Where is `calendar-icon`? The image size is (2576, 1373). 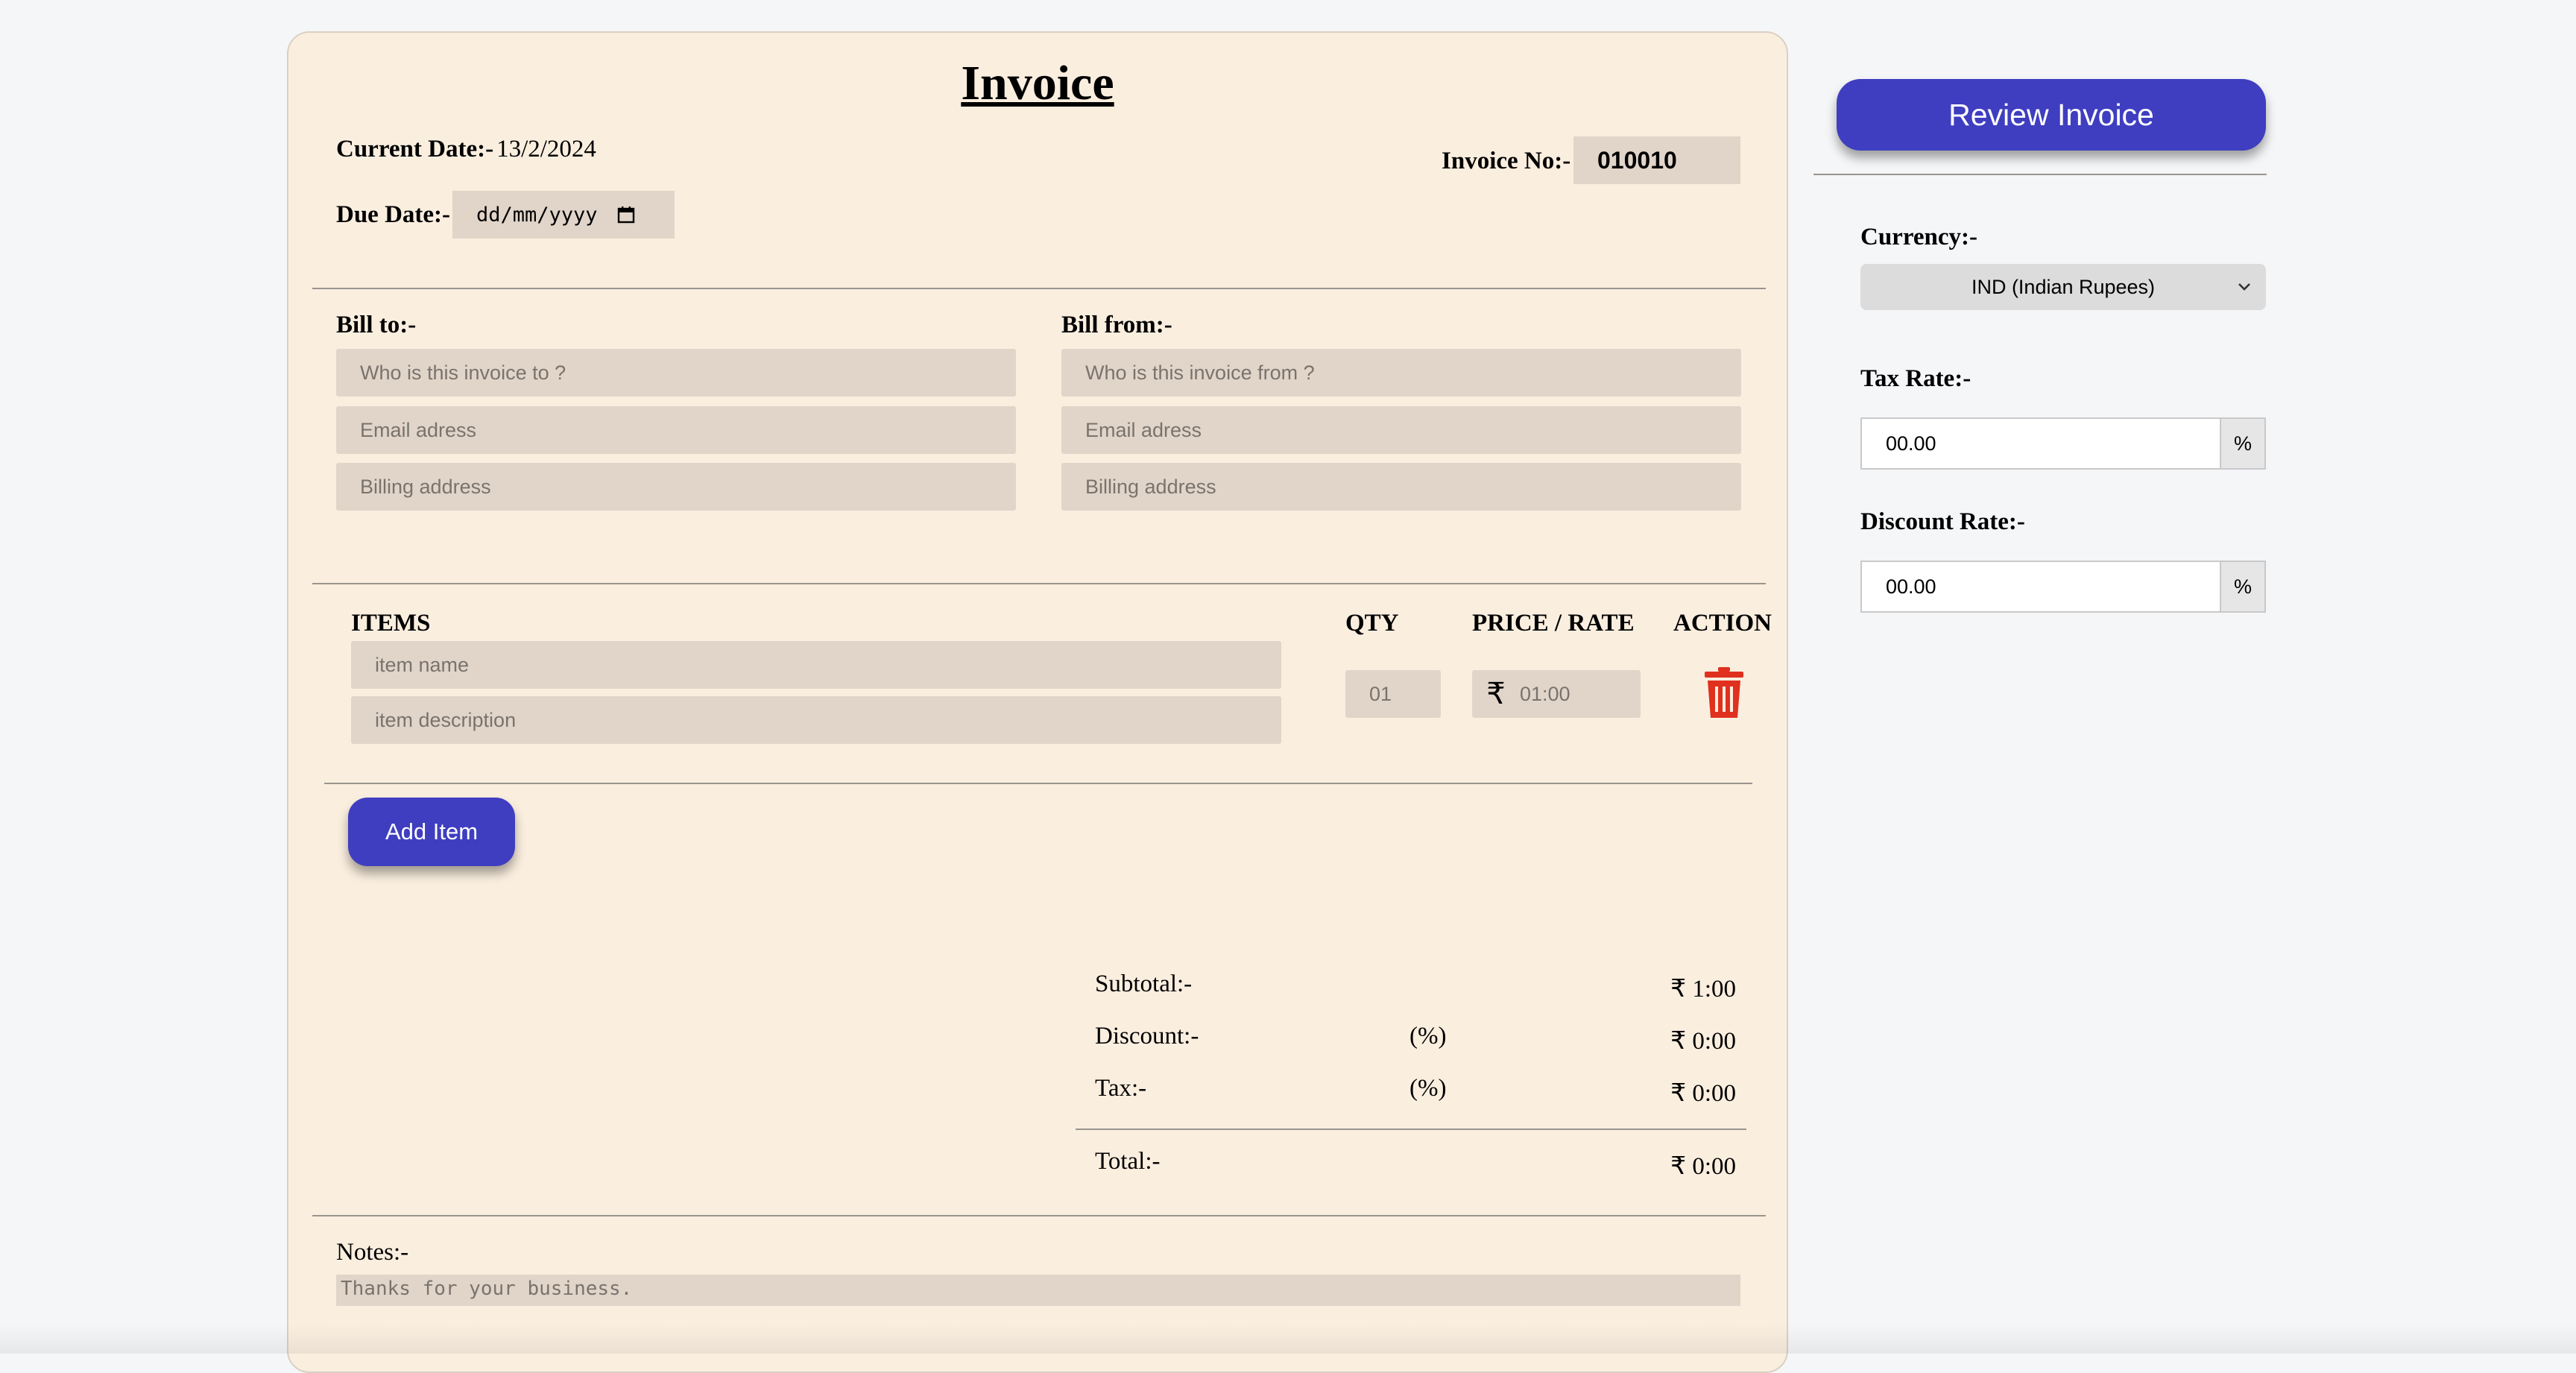 calendar-icon is located at coordinates (626, 215).